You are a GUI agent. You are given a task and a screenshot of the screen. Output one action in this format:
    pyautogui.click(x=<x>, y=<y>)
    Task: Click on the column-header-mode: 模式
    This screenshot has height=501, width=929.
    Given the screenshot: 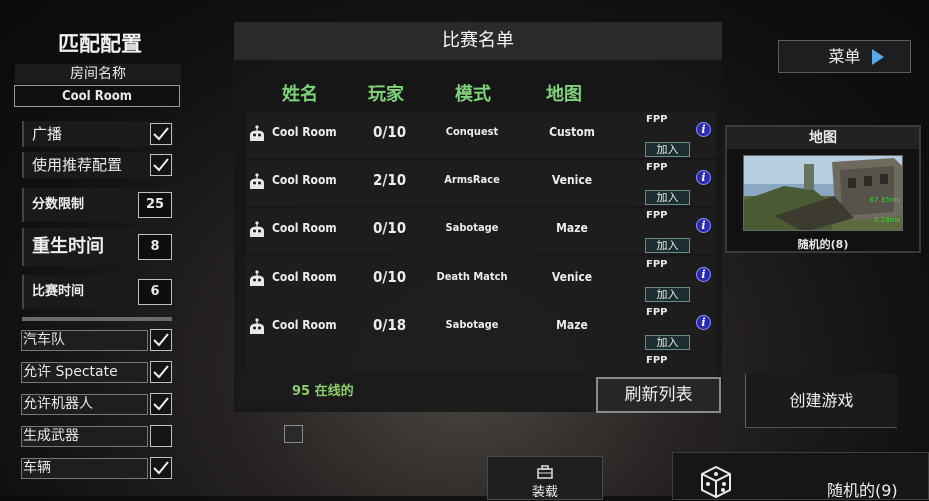 What is the action you would take?
    pyautogui.click(x=473, y=94)
    